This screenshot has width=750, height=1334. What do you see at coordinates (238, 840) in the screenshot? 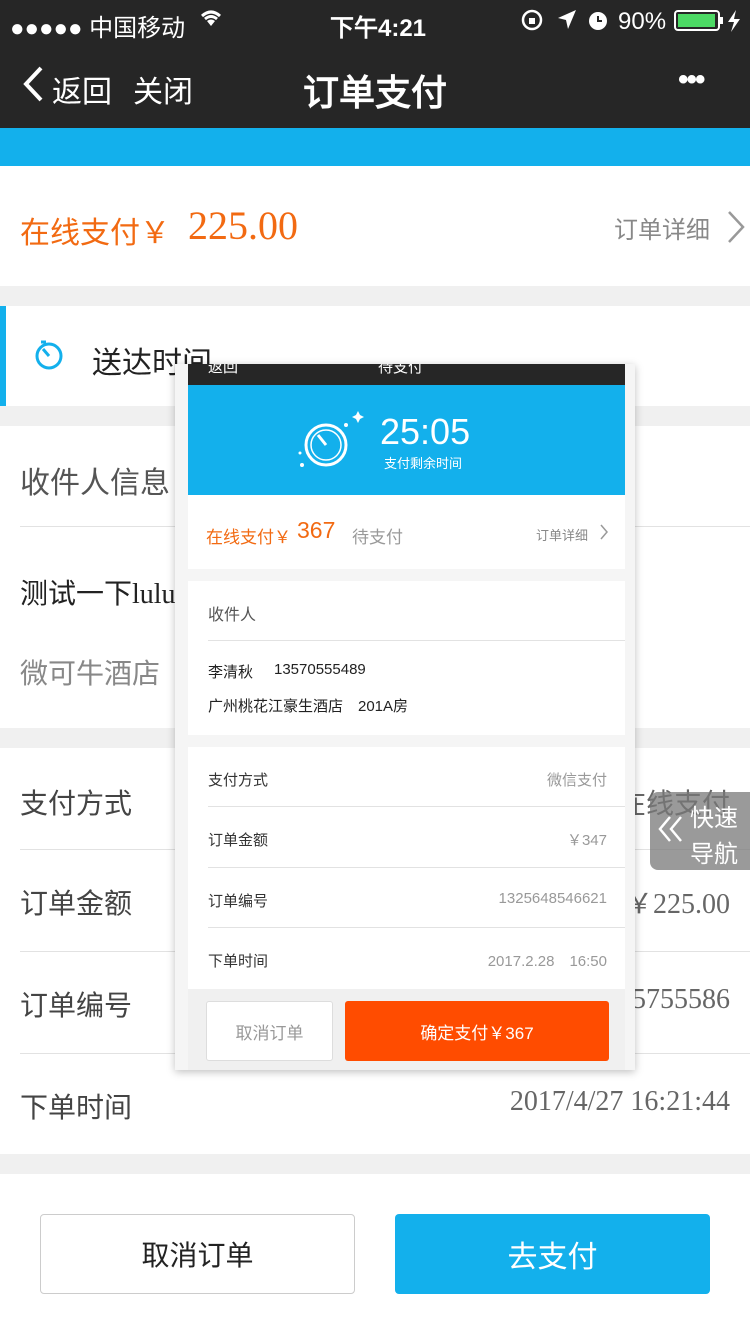
I see `preview-amount-label: 订单金额` at bounding box center [238, 840].